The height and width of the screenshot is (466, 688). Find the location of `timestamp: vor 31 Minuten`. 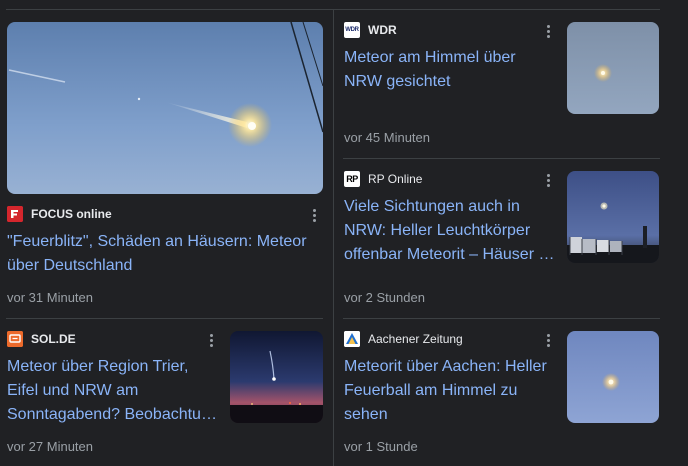

timestamp: vor 31 Minuten is located at coordinates (50, 297).